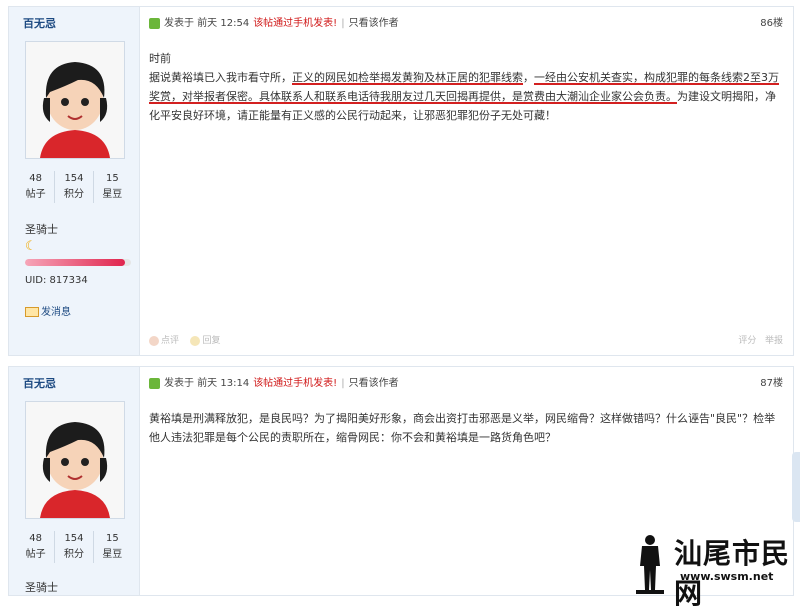  Describe the element at coordinates (154, 340) in the screenshot. I see `rate-icon` at that location.